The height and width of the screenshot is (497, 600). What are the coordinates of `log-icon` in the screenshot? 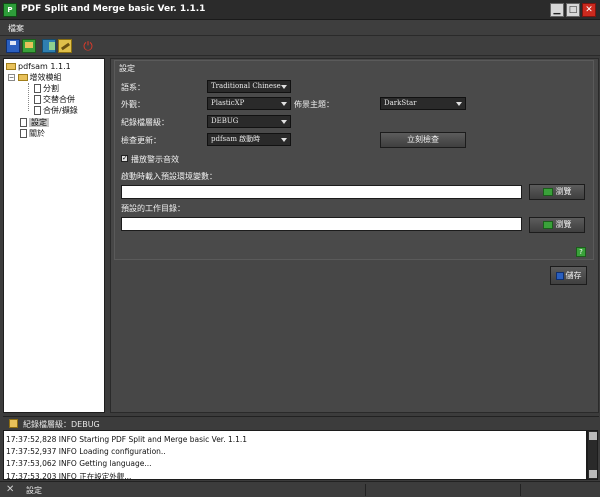 It's located at (13, 423).